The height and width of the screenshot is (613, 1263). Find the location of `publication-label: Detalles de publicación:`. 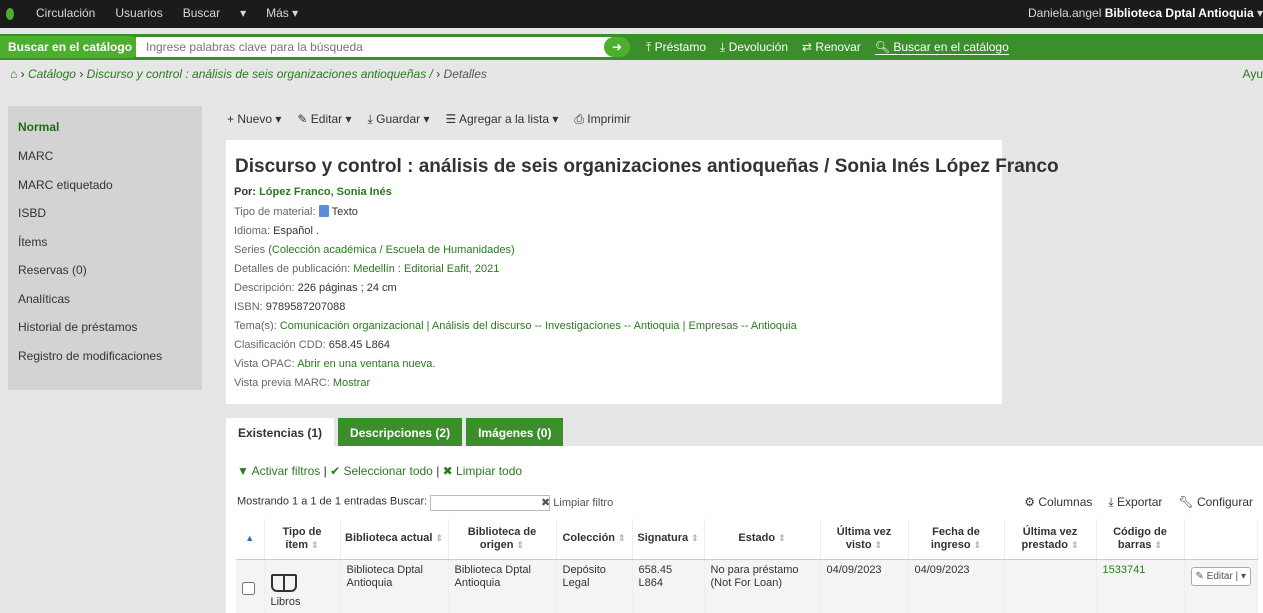

publication-label: Detalles de publicación: is located at coordinates (292, 269).